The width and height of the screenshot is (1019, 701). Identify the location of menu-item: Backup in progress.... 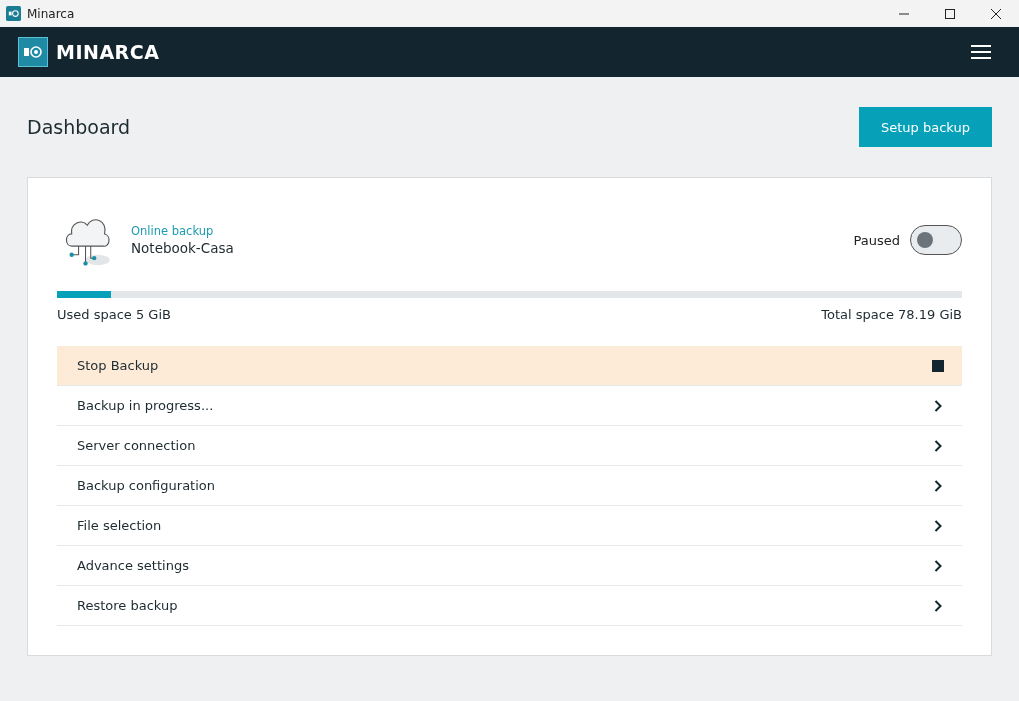
(509, 406).